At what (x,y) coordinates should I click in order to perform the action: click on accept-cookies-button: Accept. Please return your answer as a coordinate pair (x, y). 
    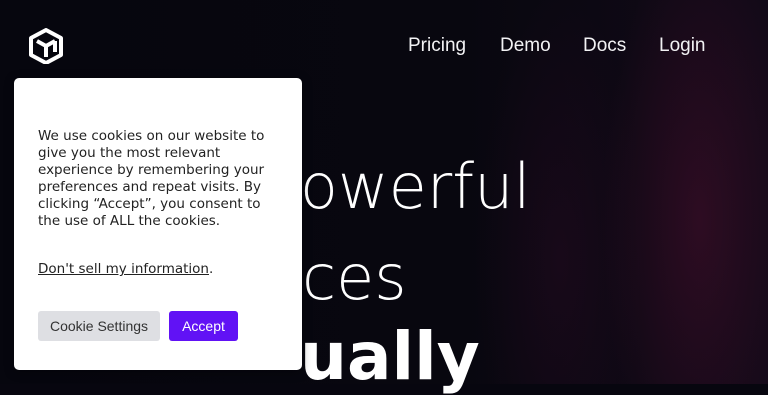
    Looking at the image, I should click on (203, 326).